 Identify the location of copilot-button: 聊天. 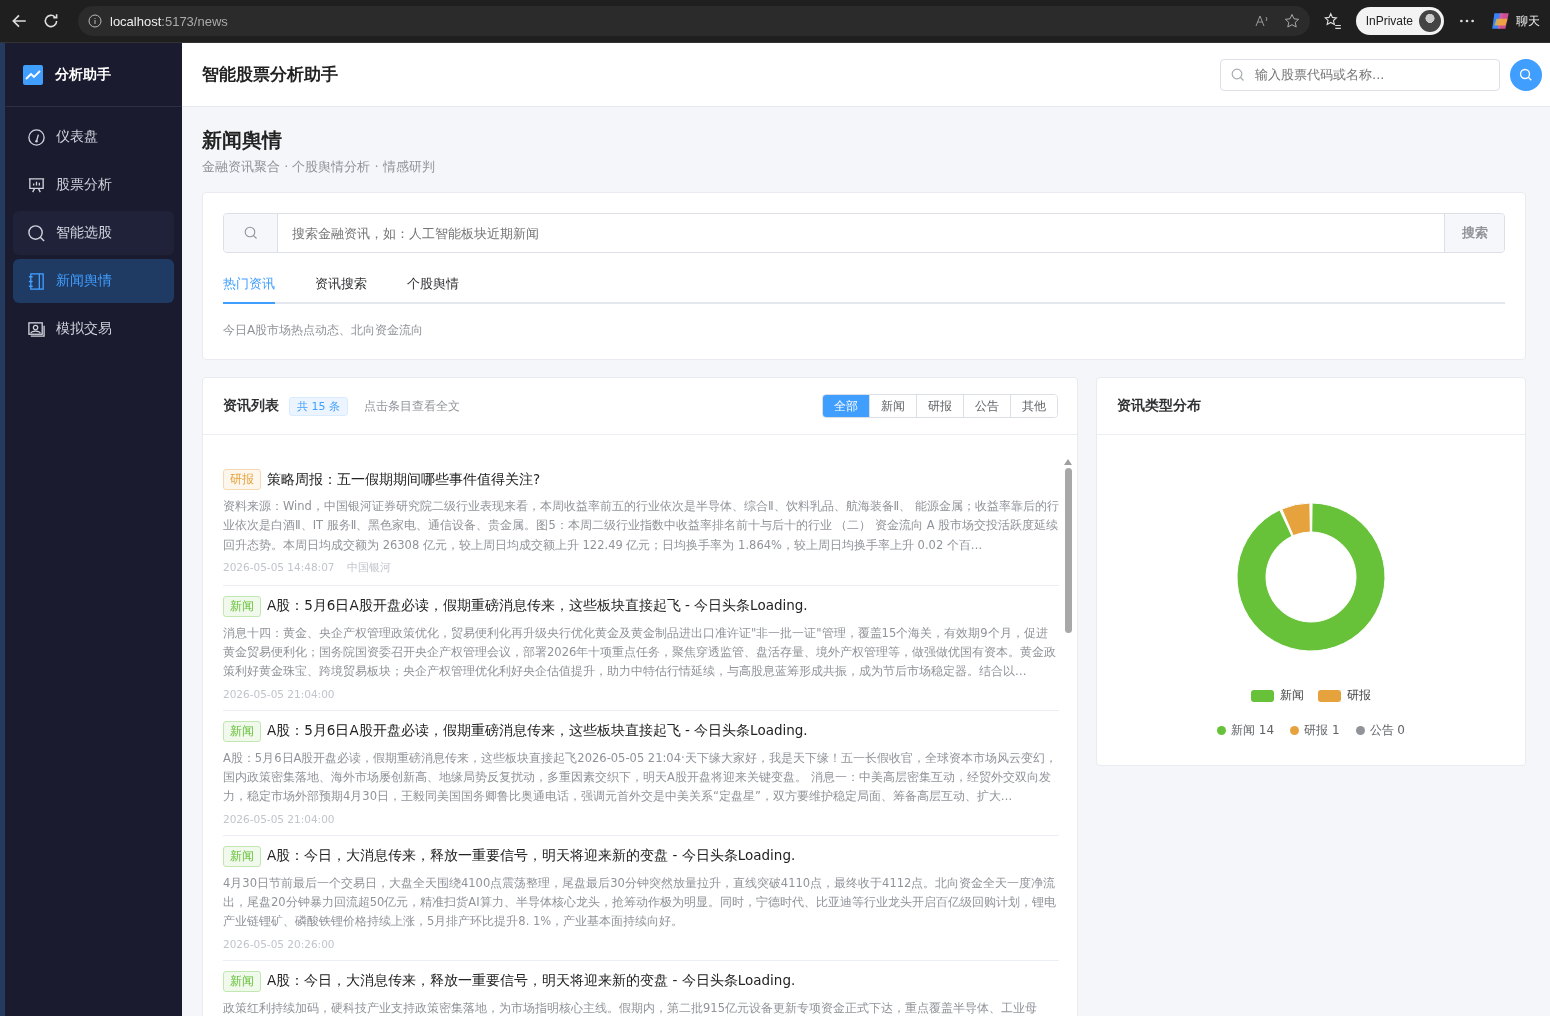
(1515, 21).